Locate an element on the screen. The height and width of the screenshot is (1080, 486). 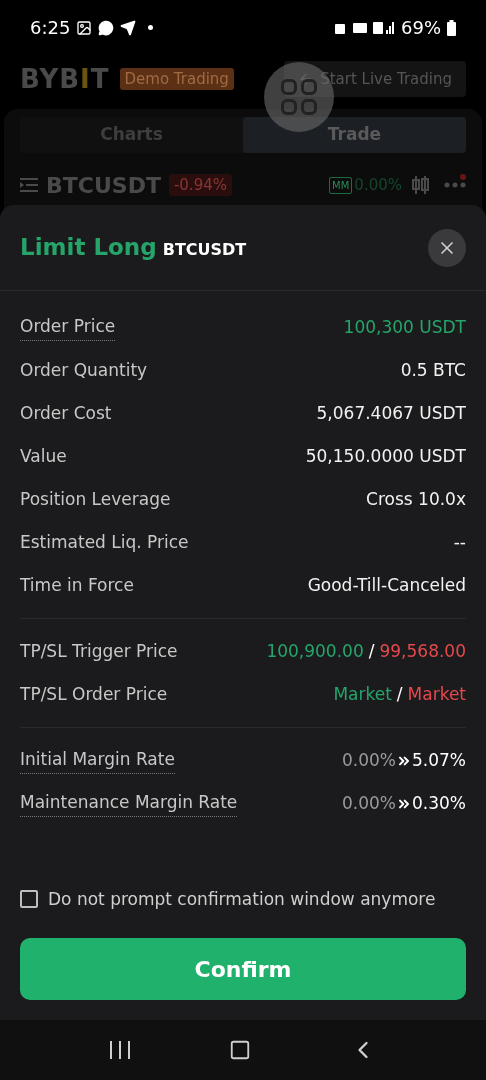
gallery-icon is located at coordinates (84, 27).